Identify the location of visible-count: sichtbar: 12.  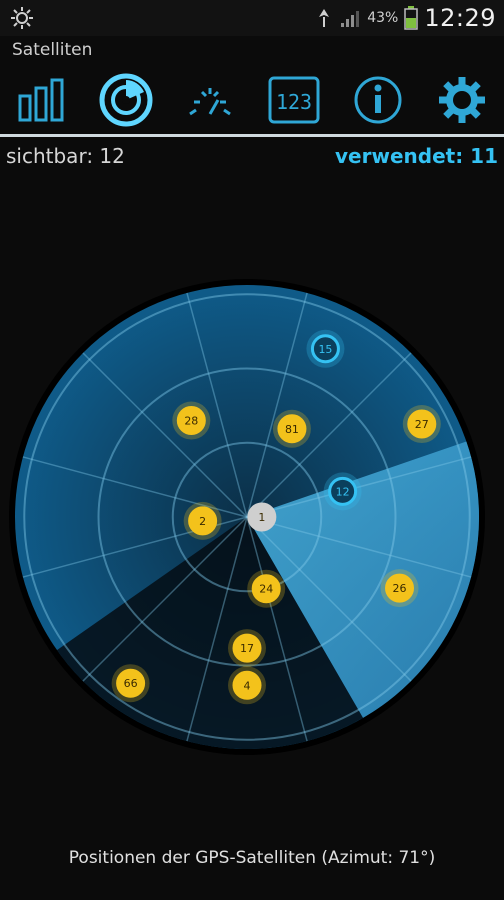
(65, 156).